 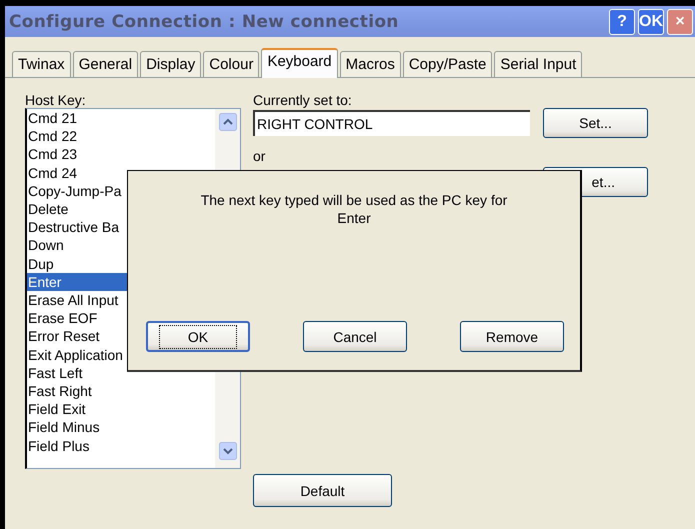 I want to click on list-item: Cmd 21, so click(x=121, y=118).